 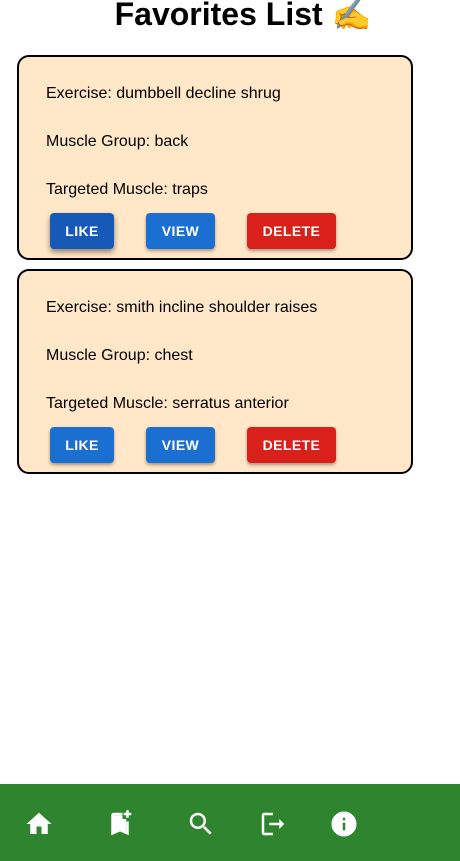 What do you see at coordinates (117, 141) in the screenshot?
I see `muscle-group-label: Muscle Group: back` at bounding box center [117, 141].